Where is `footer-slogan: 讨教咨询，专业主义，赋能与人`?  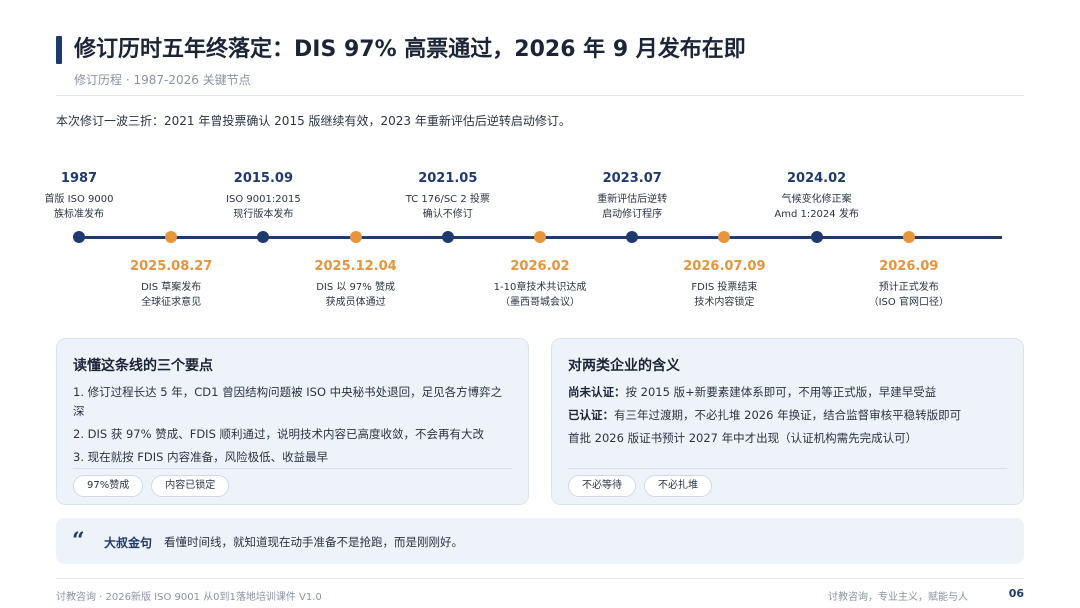 footer-slogan: 讨教咨询，专业主义，赋能与人 is located at coordinates (898, 597).